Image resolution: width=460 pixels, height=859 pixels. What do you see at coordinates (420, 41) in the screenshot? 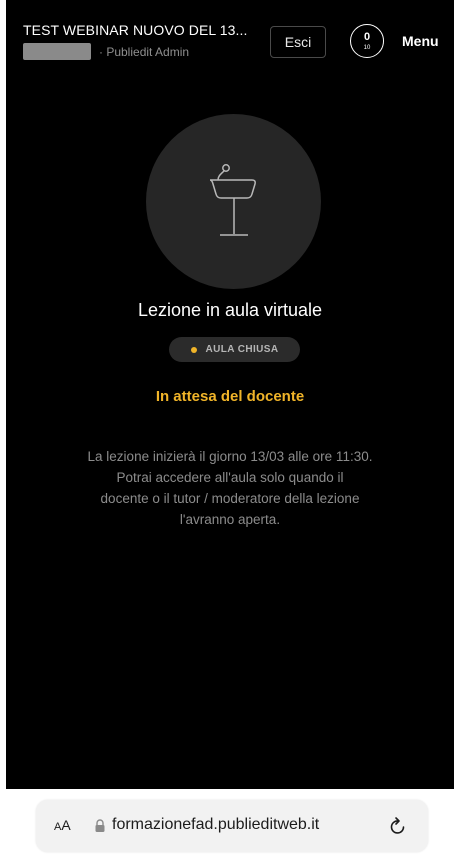
I see `menu-button: Menu` at bounding box center [420, 41].